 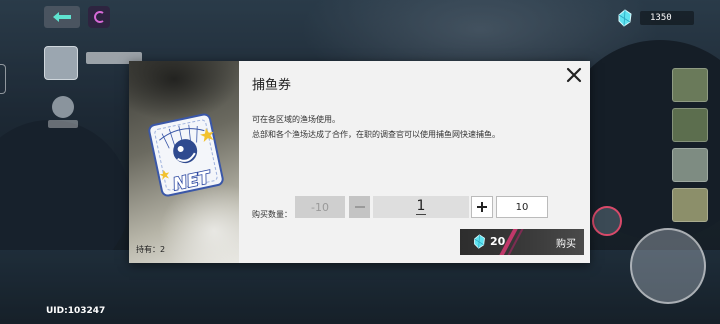 I want to click on quantity-value: 1, so click(x=421, y=206).